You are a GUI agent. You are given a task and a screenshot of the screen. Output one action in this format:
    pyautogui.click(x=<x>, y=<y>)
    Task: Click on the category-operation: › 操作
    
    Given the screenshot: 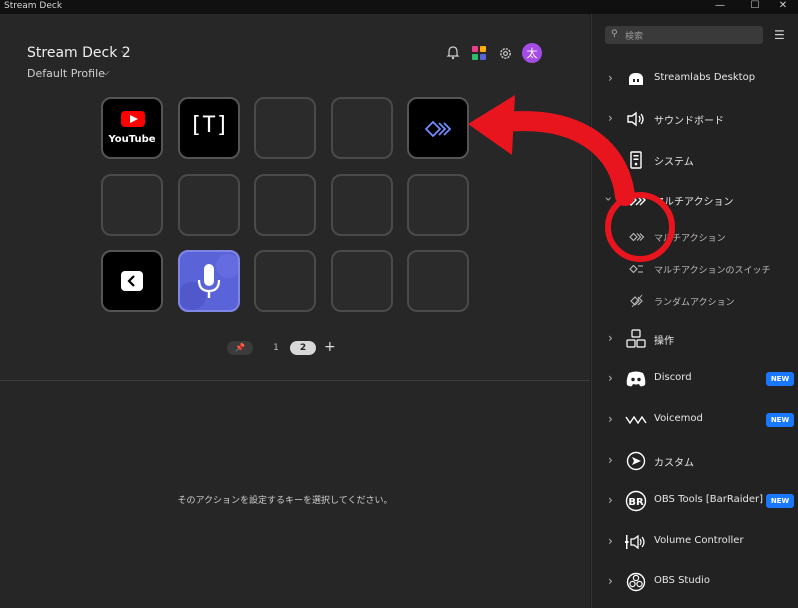 What is the action you would take?
    pyautogui.click(x=695, y=339)
    